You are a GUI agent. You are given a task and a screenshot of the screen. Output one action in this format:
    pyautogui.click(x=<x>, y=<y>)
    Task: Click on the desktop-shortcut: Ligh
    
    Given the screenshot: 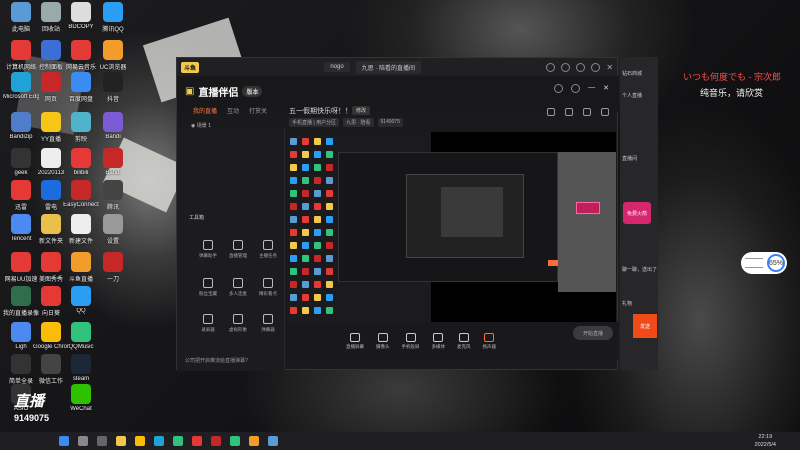 What is the action you would take?
    pyautogui.click(x=21, y=336)
    